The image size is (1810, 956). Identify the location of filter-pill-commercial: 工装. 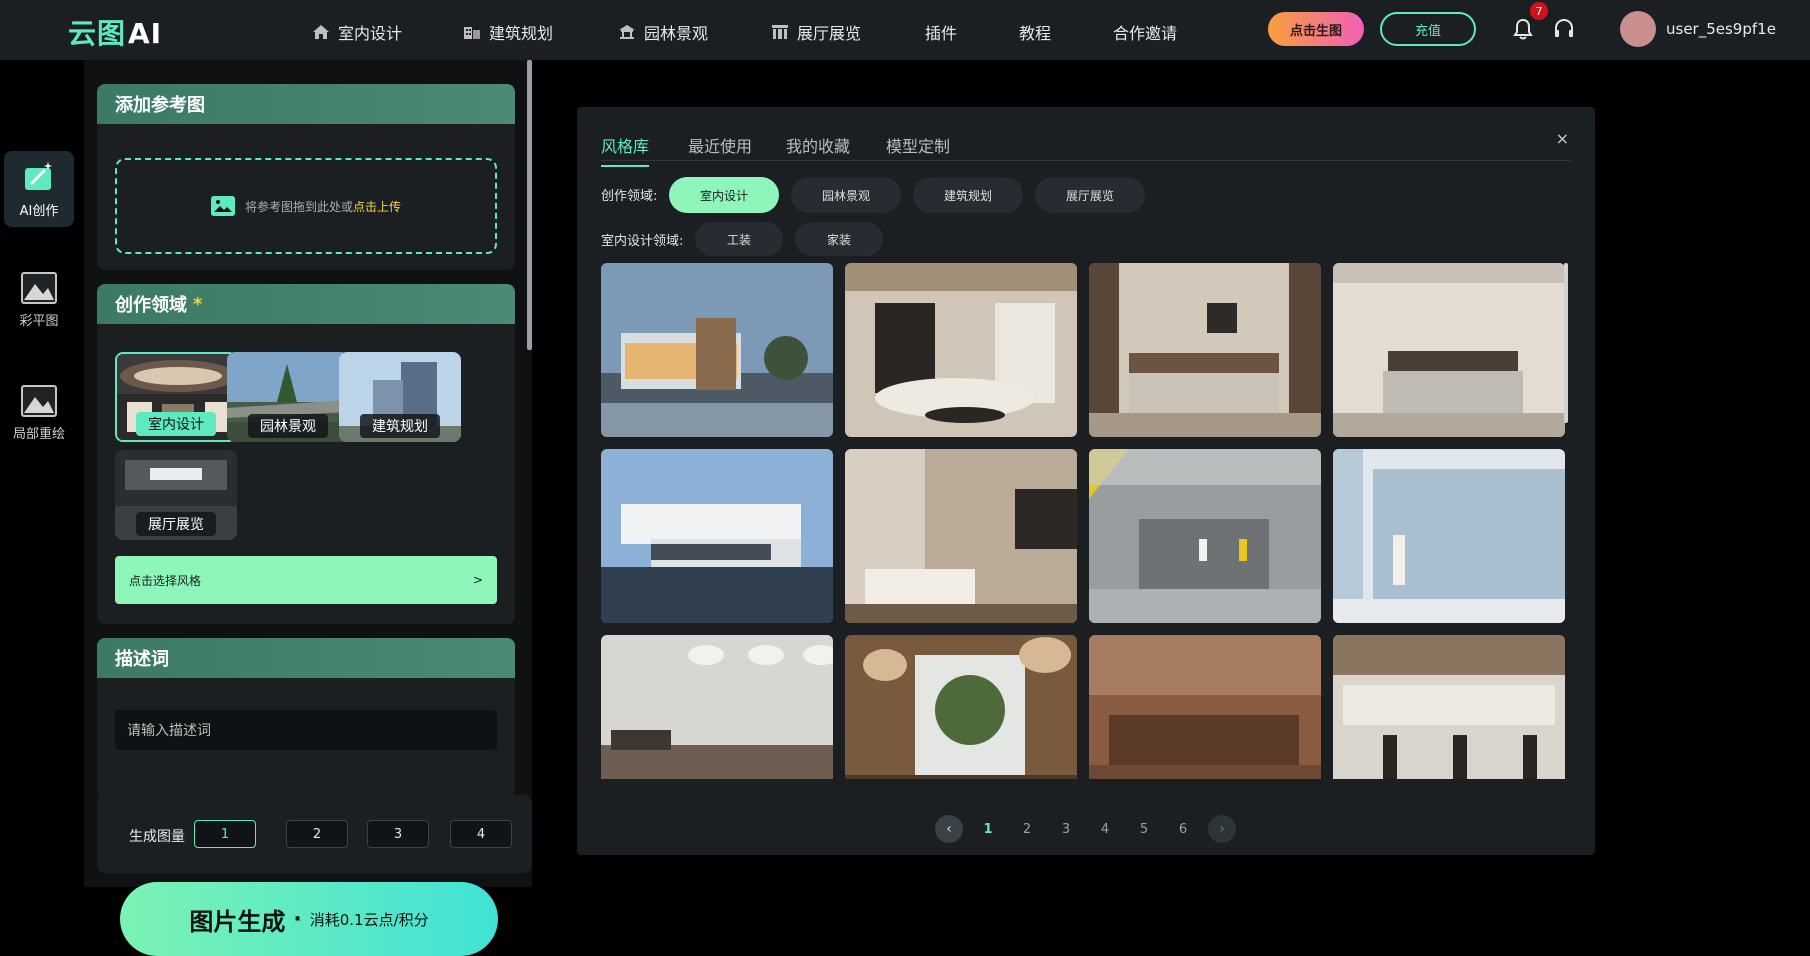
(739, 239).